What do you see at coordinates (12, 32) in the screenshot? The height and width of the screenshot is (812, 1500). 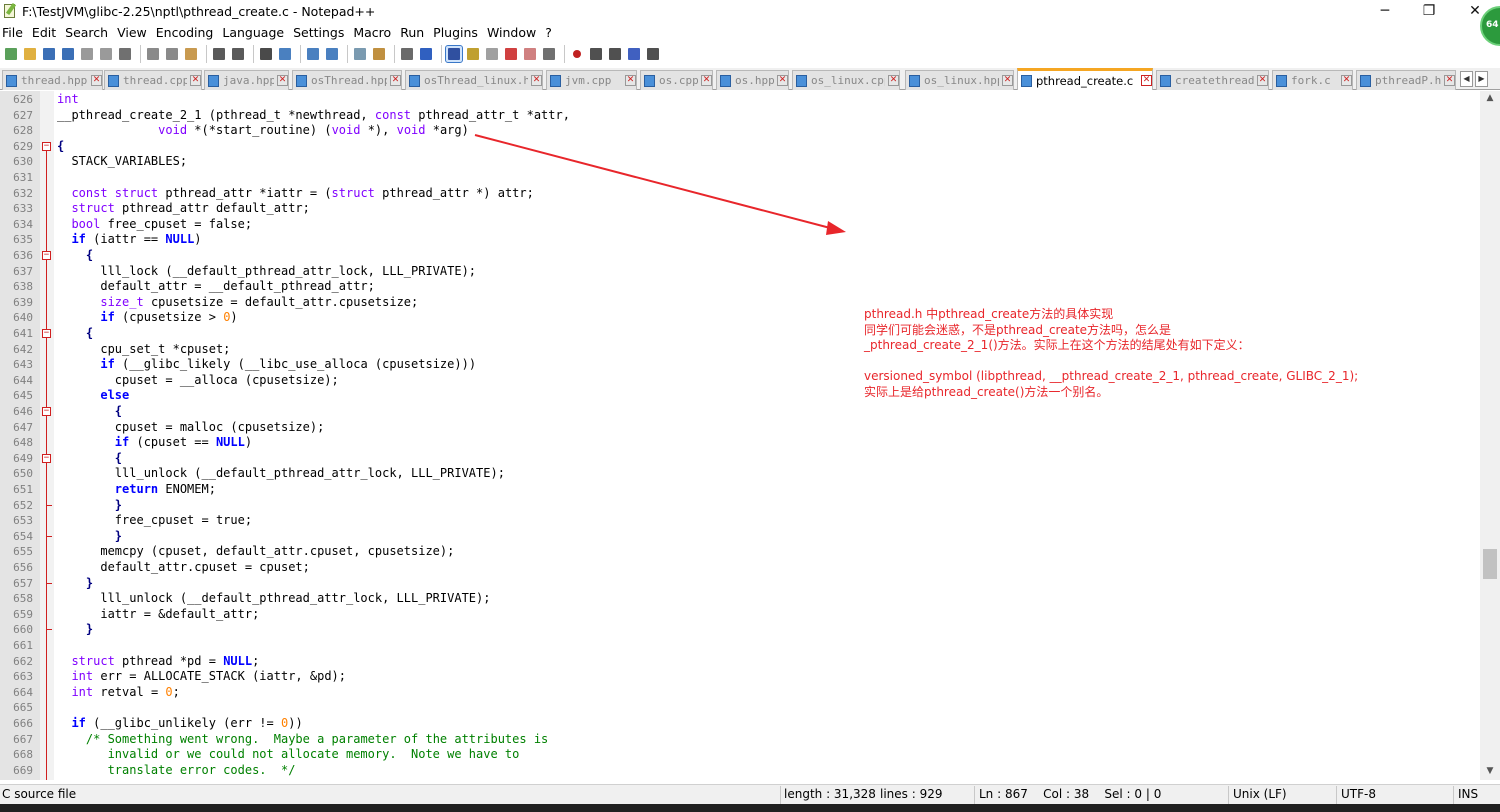 I see `menu-file: File` at bounding box center [12, 32].